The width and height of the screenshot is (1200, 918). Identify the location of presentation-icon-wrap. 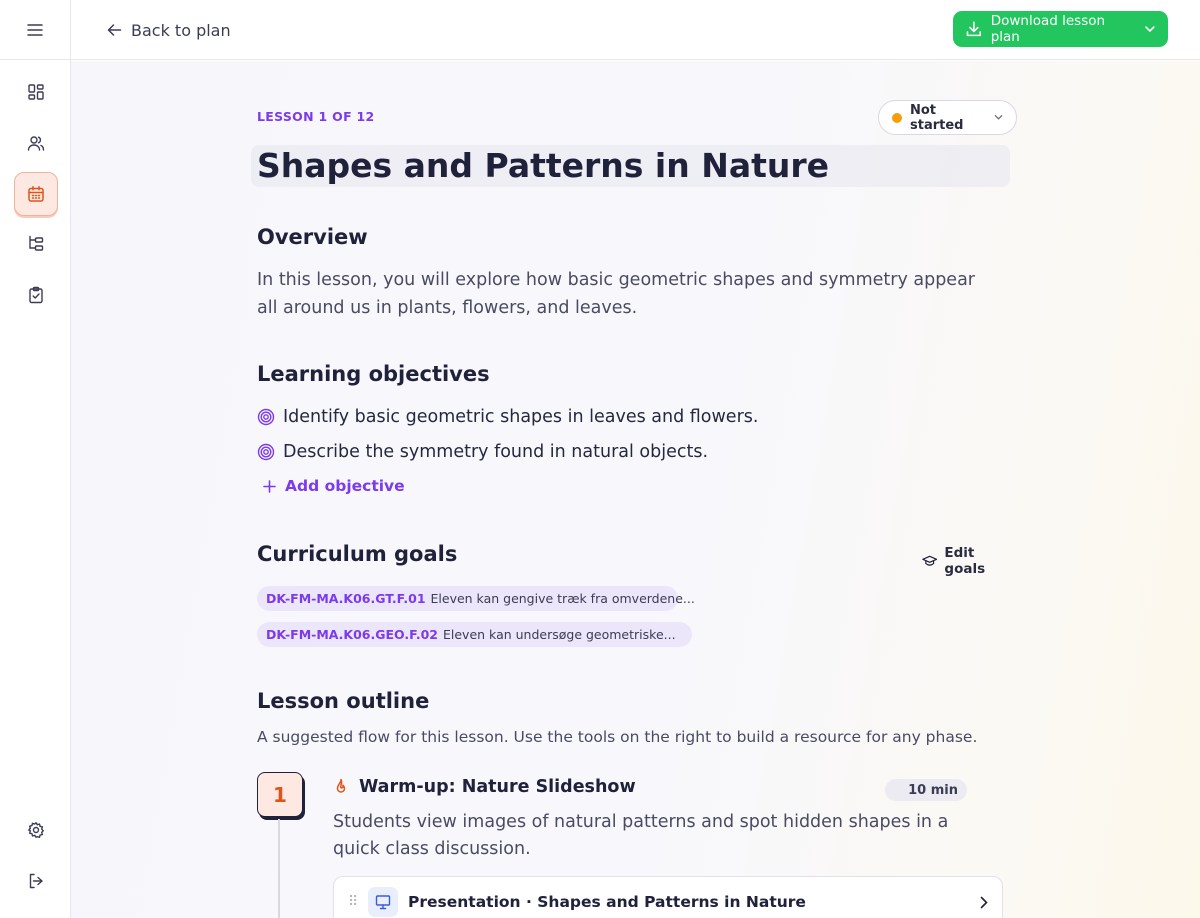
(383, 902).